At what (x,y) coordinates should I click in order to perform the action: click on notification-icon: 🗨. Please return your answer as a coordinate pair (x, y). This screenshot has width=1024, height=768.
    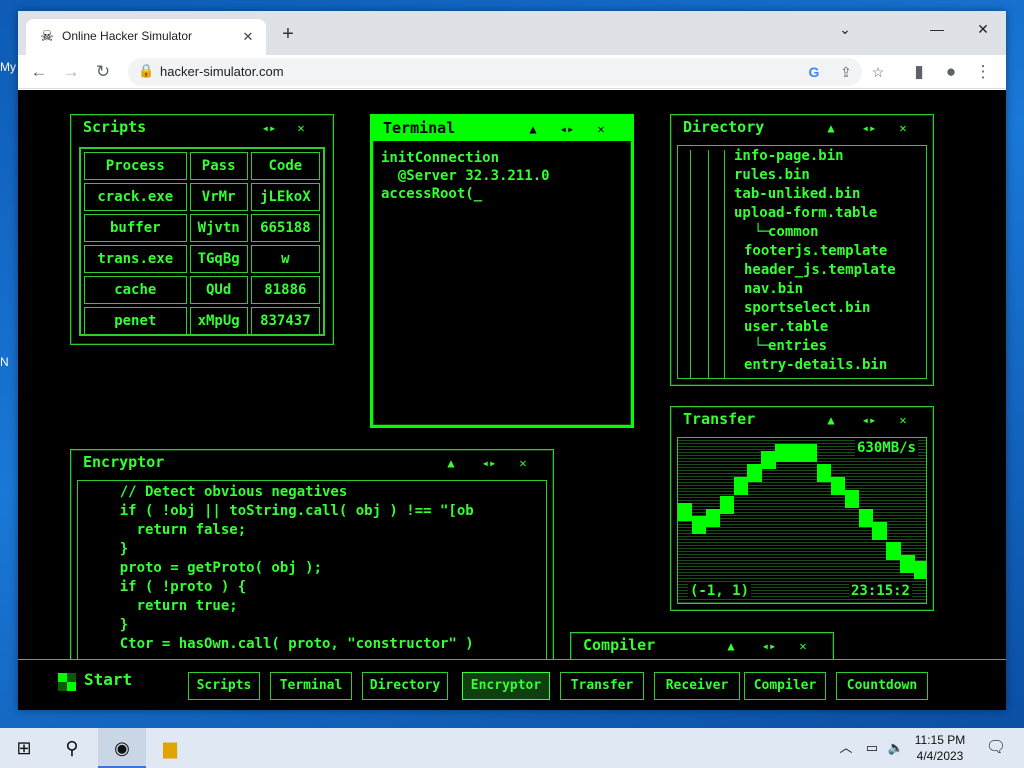
    Looking at the image, I should click on (996, 748).